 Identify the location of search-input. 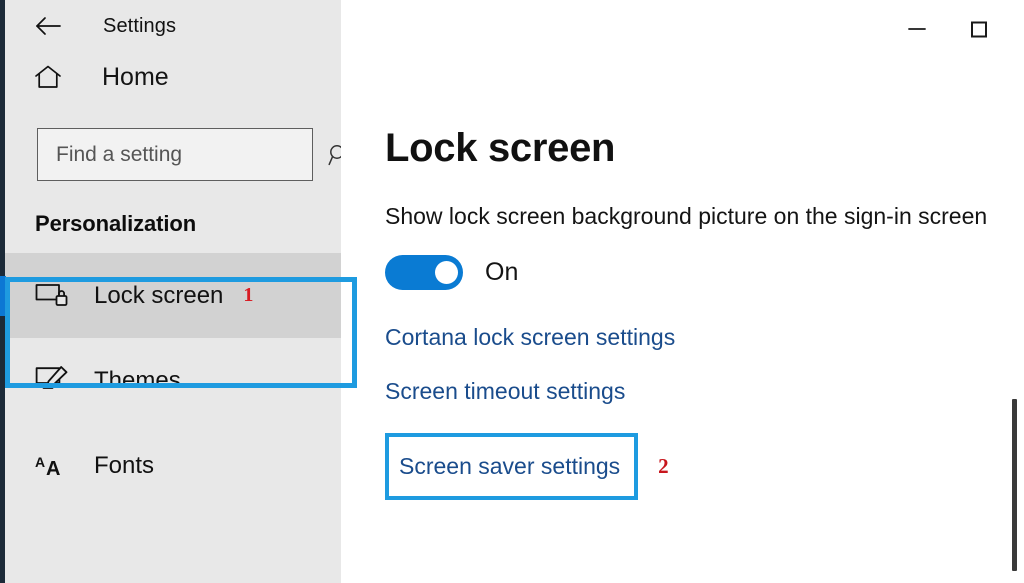
(182, 154).